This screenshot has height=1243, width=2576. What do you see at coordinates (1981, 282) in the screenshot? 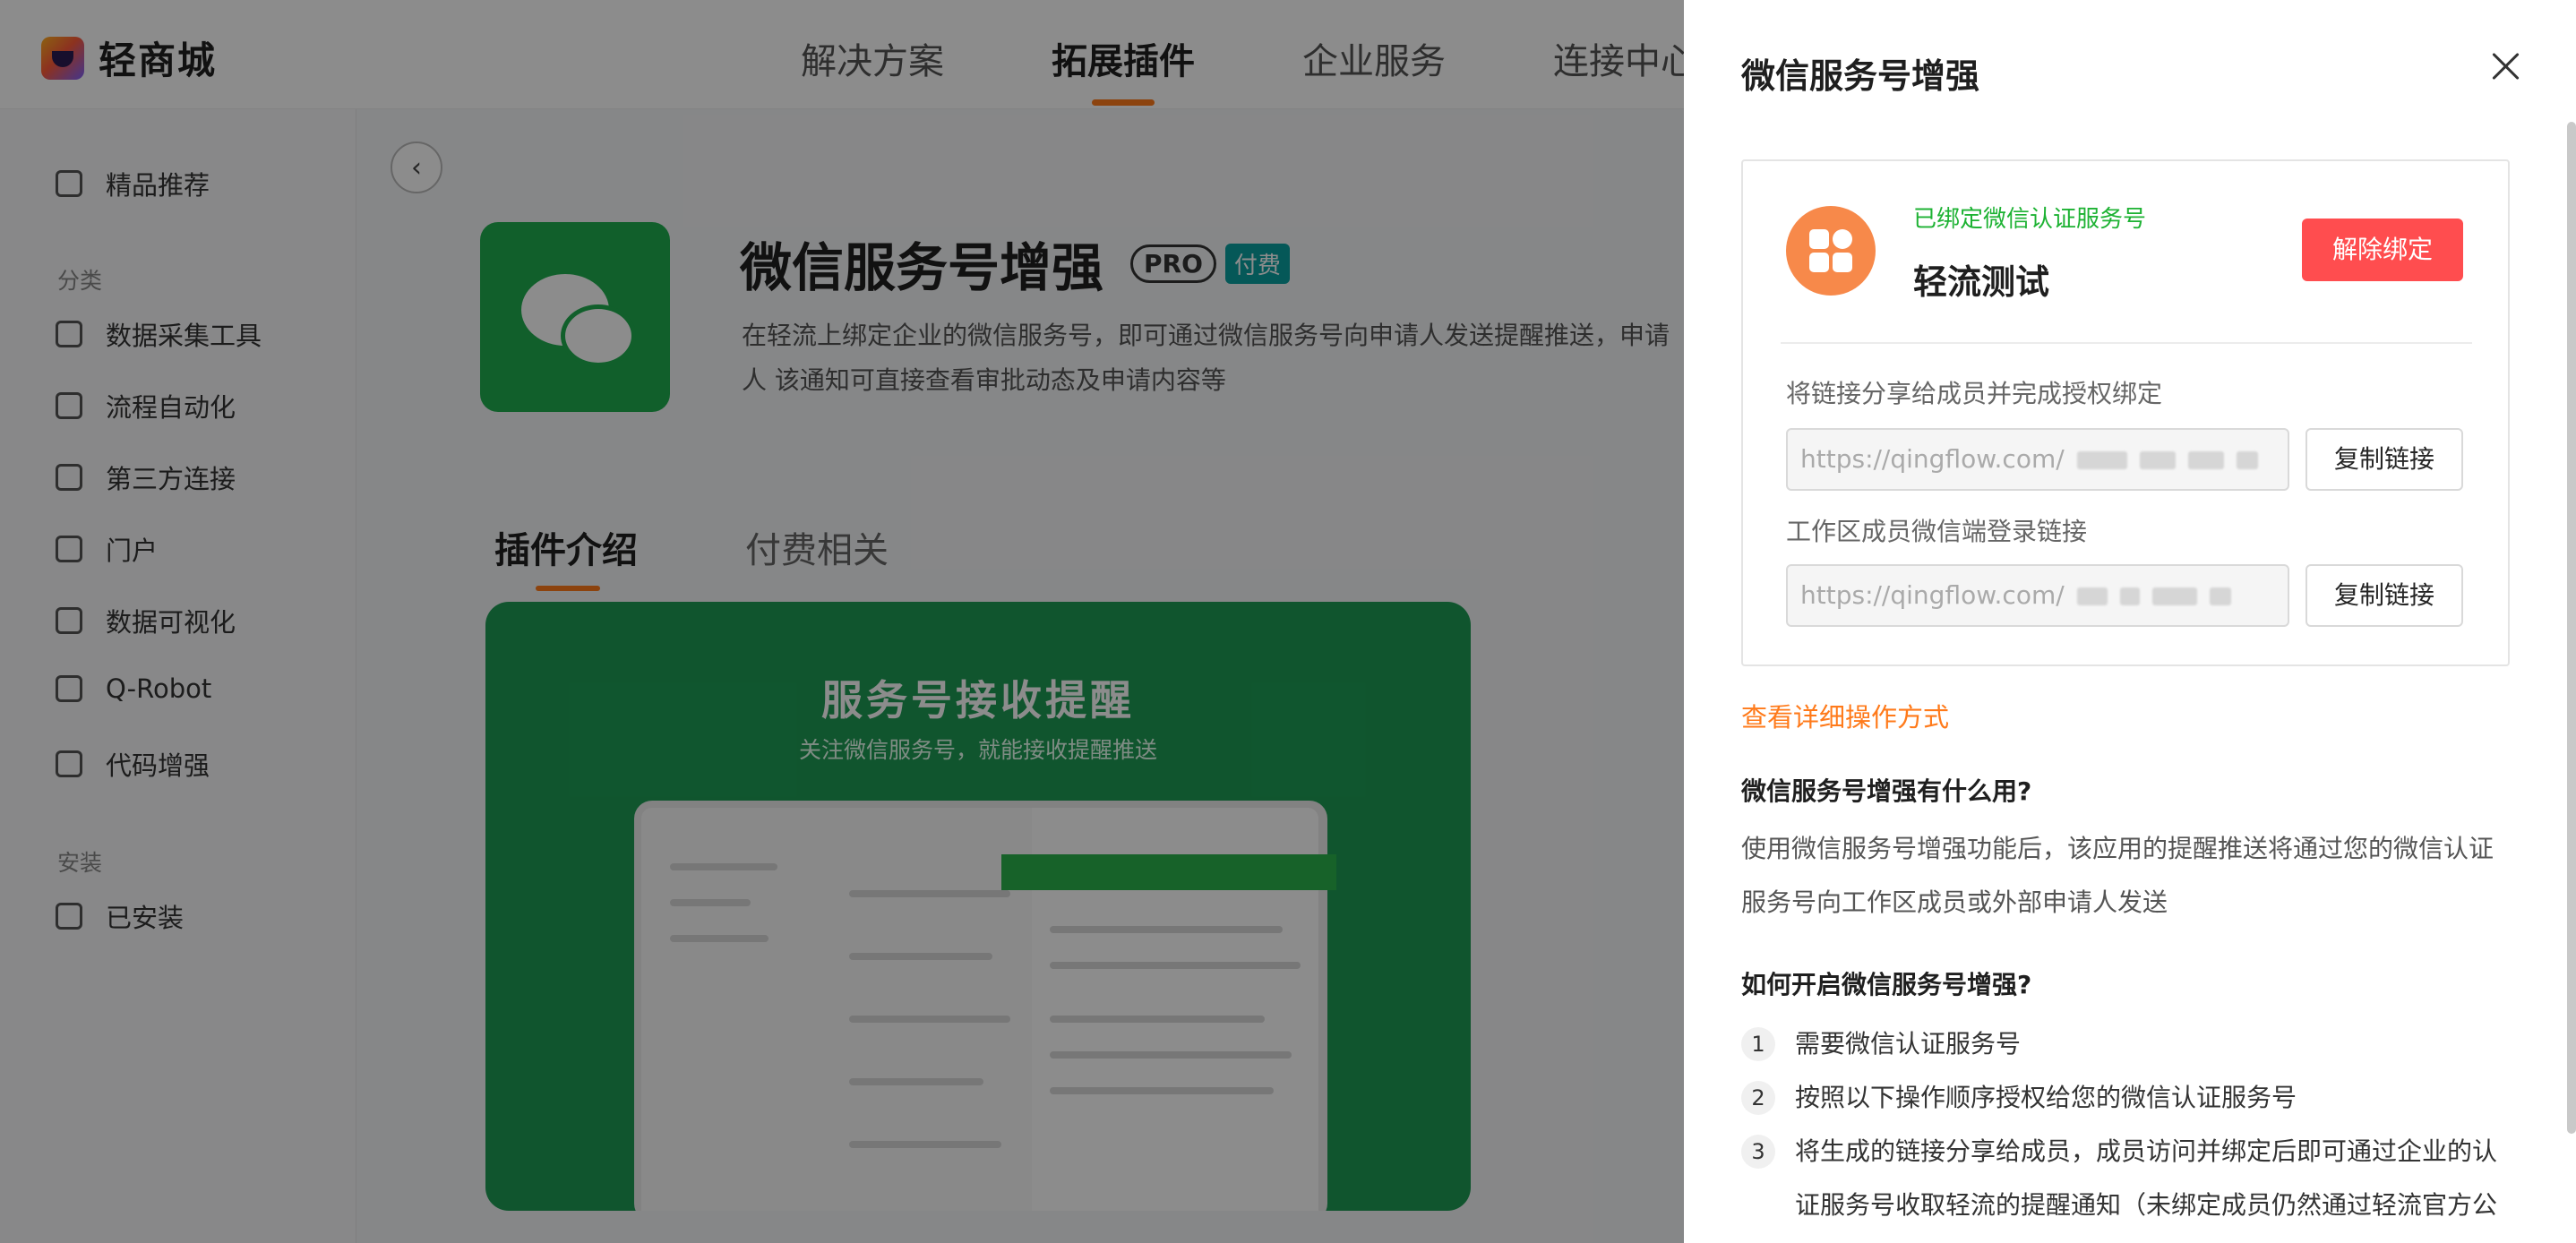
I see `account-name: 轻流测试` at bounding box center [1981, 282].